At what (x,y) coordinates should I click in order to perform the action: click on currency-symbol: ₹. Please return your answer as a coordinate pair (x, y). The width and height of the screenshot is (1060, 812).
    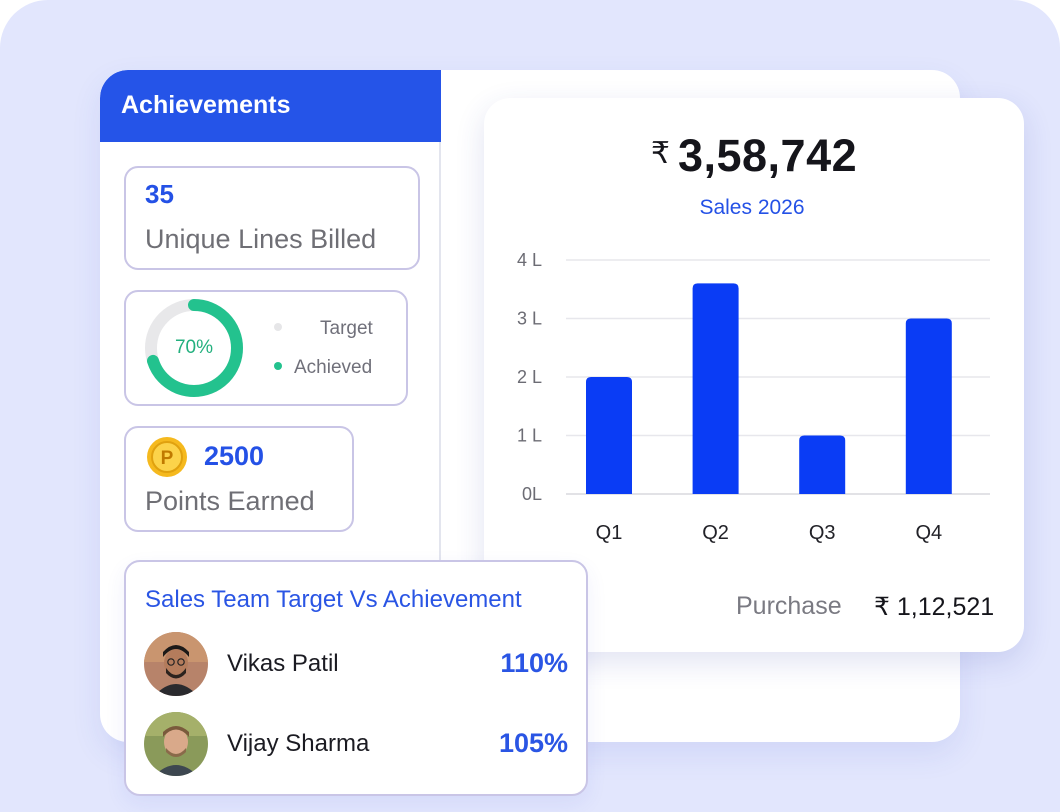
    Looking at the image, I should click on (660, 153).